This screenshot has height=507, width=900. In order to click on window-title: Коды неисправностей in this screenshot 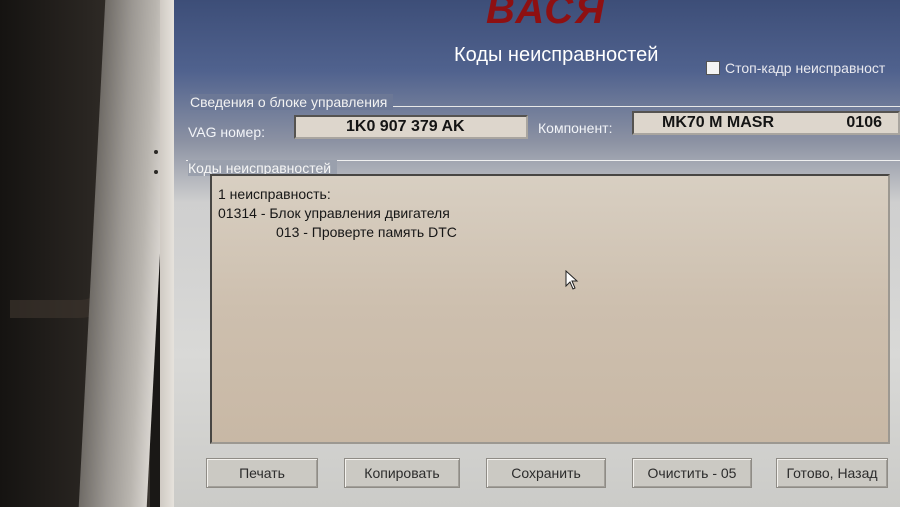, I will do `click(556, 55)`.